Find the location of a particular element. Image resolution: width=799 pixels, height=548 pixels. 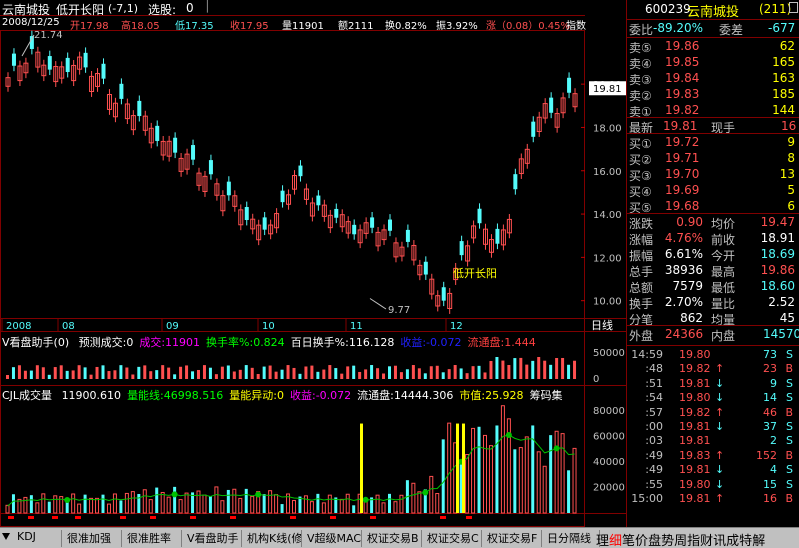

indicator-tab: 权证交易B is located at coordinates (393, 538).